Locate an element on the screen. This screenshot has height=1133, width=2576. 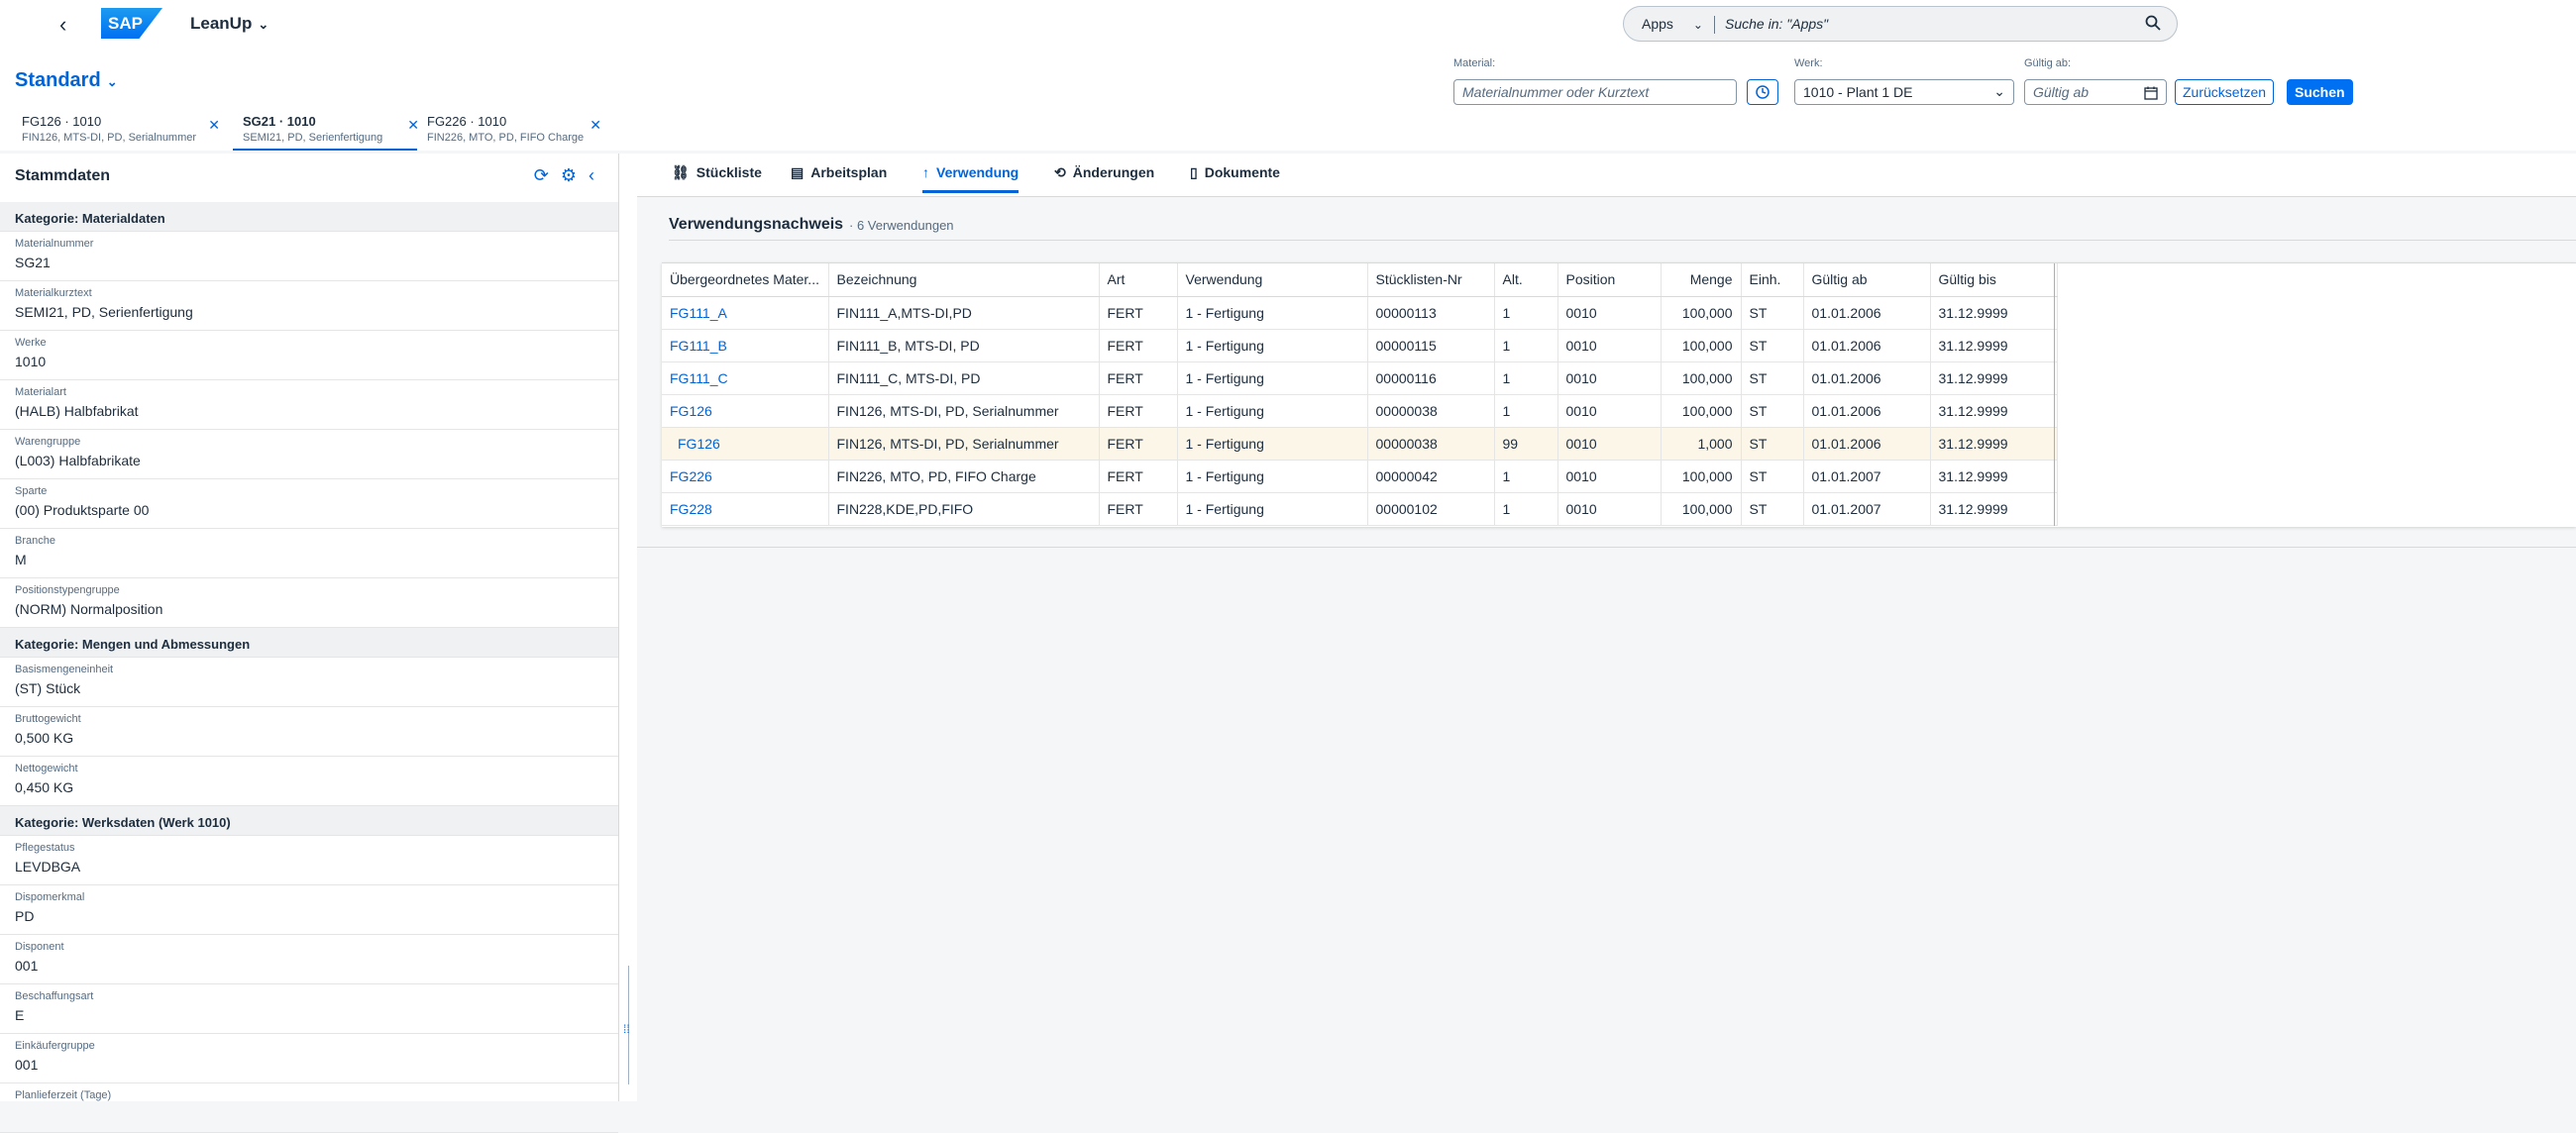
material-link: FG111_A is located at coordinates (745, 313).